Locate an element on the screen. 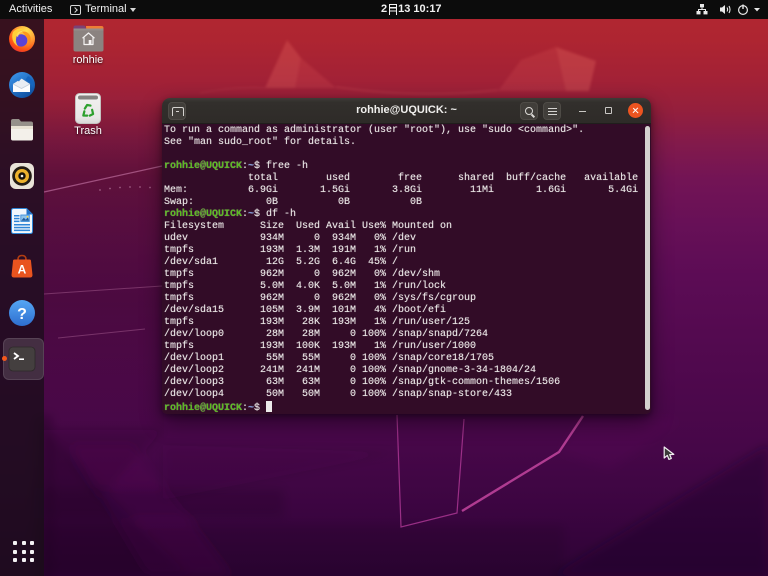  svg-text: A is located at coordinates (22, 270).